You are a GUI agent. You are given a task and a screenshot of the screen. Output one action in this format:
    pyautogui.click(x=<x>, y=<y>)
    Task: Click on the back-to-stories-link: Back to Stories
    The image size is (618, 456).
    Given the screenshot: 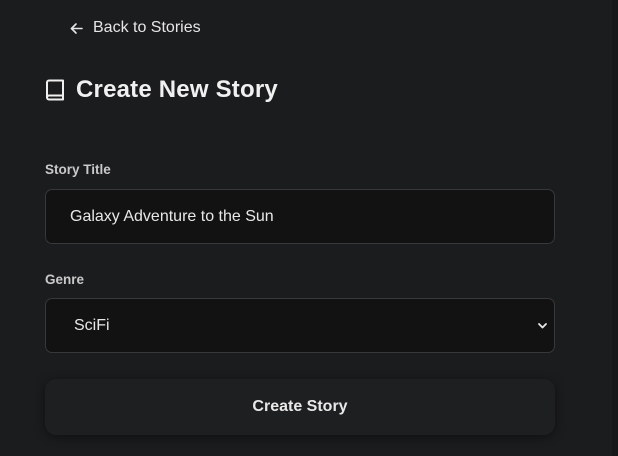 What is the action you would take?
    pyautogui.click(x=135, y=28)
    